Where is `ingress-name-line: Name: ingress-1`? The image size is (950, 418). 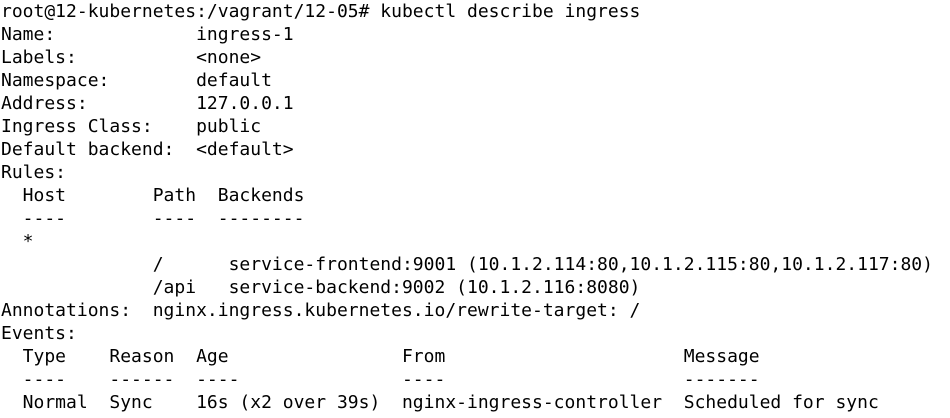 ingress-name-line: Name: ingress-1 is located at coordinates (147, 34).